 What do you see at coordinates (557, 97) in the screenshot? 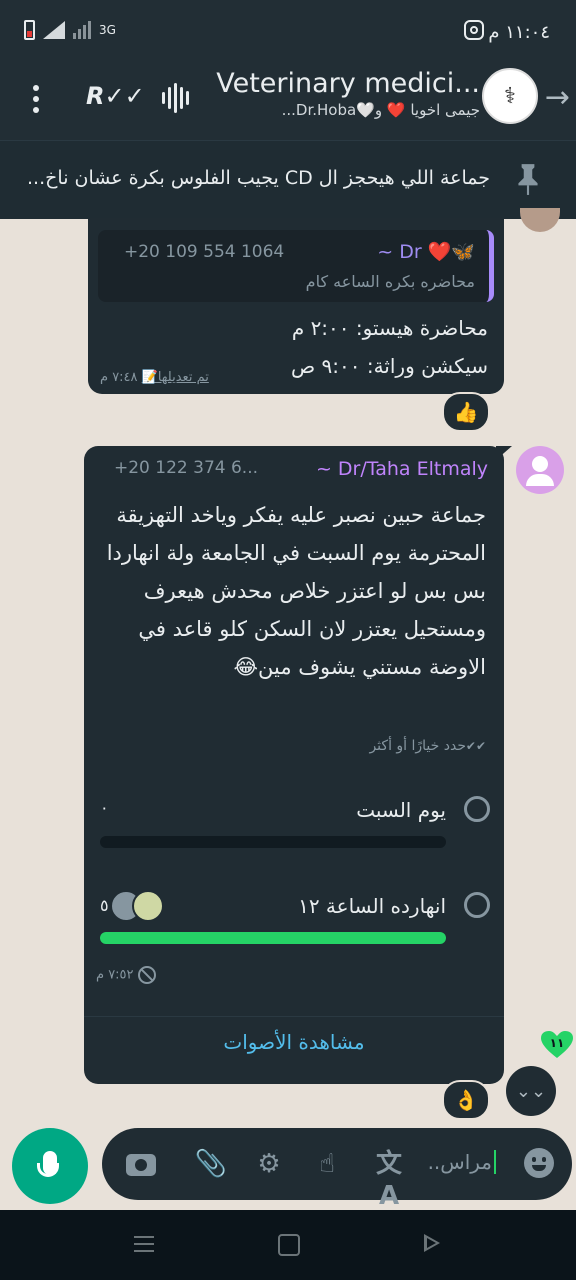
I see `back-arrow-icon: →` at bounding box center [557, 97].